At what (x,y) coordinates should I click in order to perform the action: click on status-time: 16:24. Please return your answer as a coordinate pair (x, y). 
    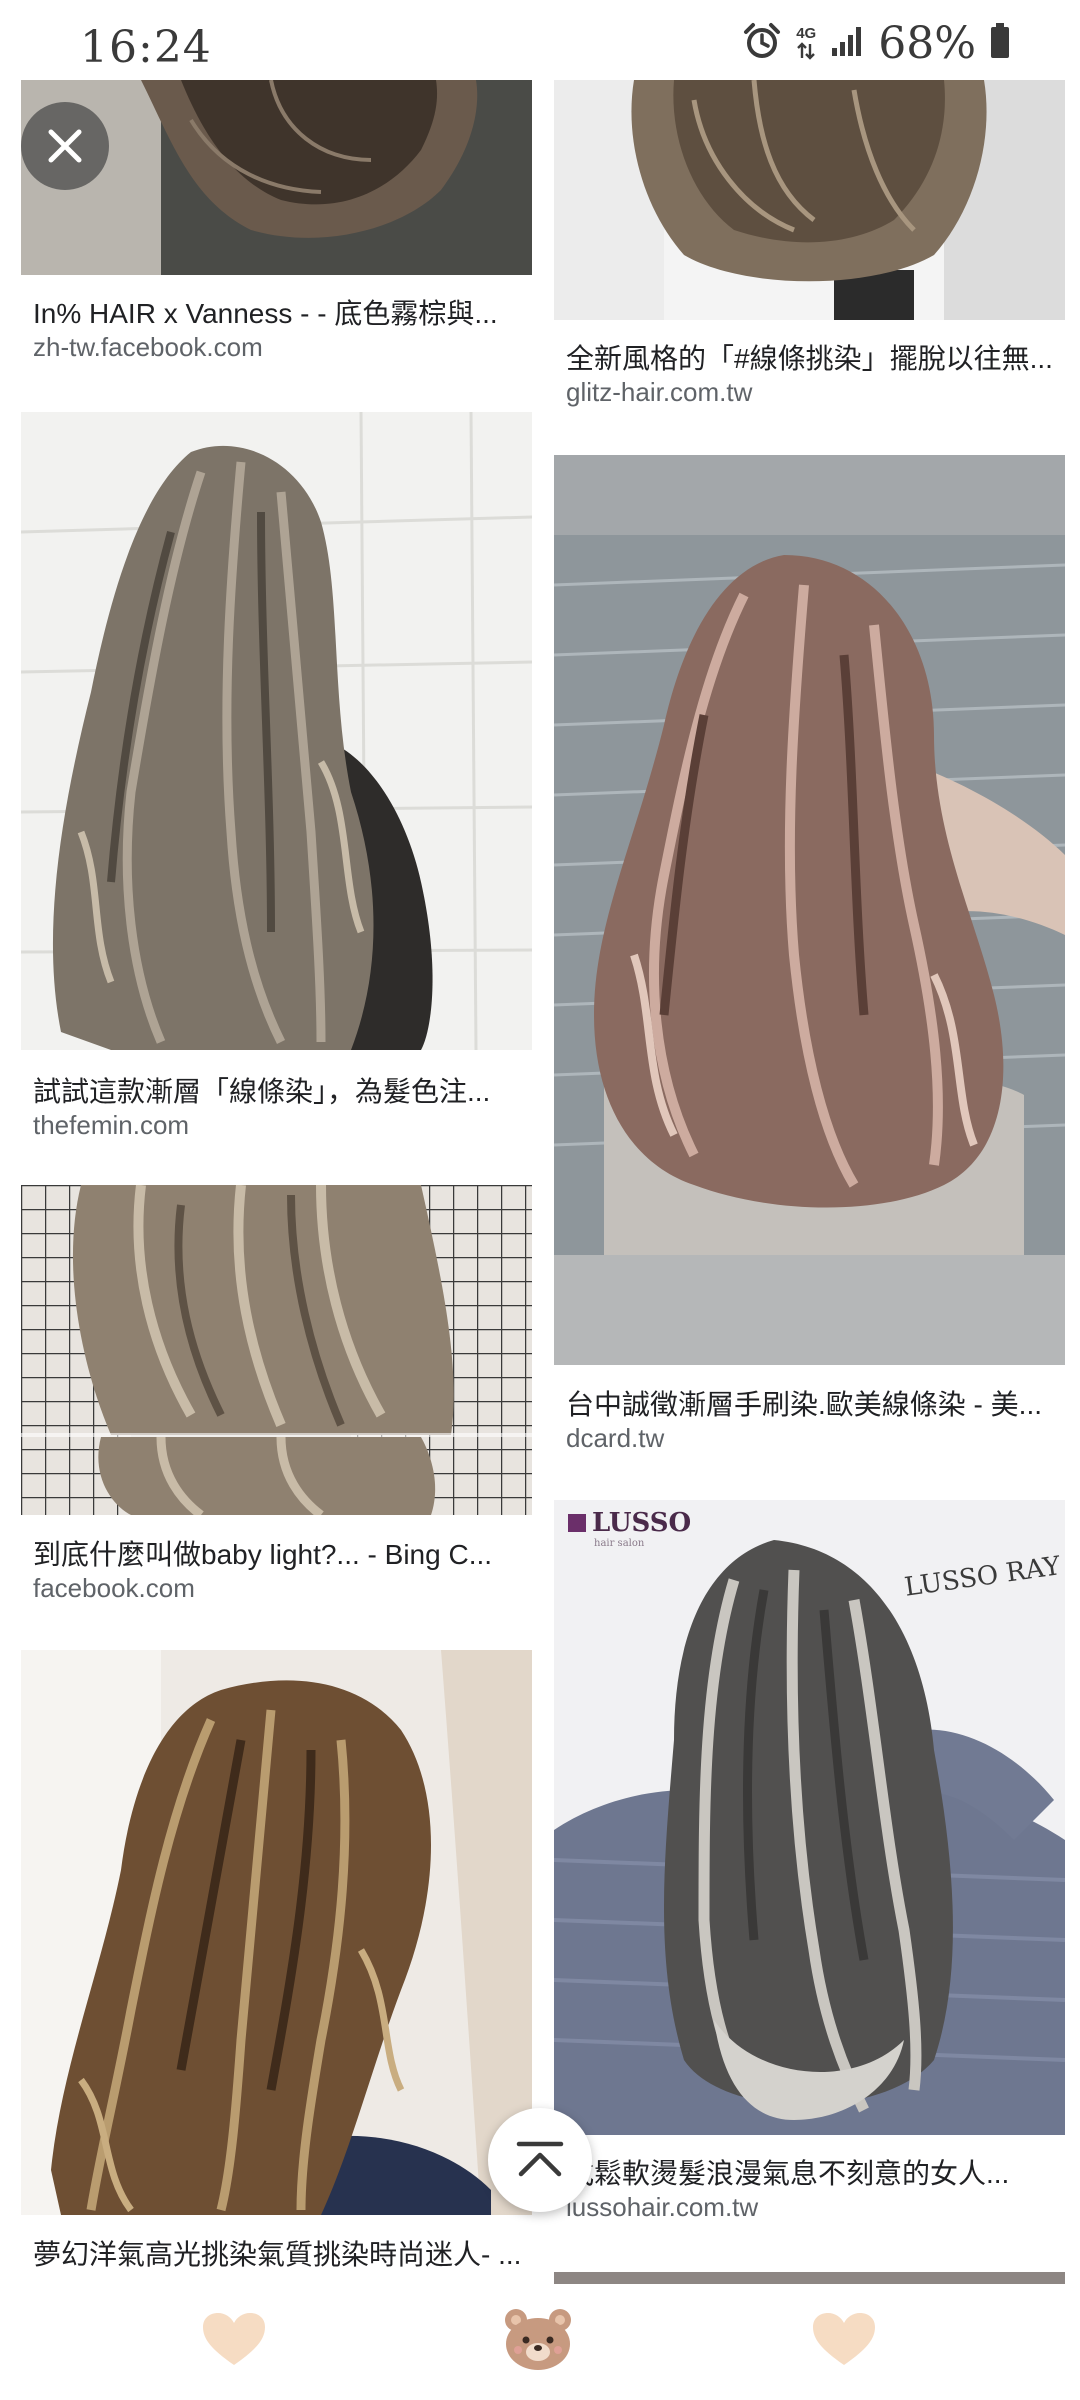
    Looking at the image, I should click on (146, 47).